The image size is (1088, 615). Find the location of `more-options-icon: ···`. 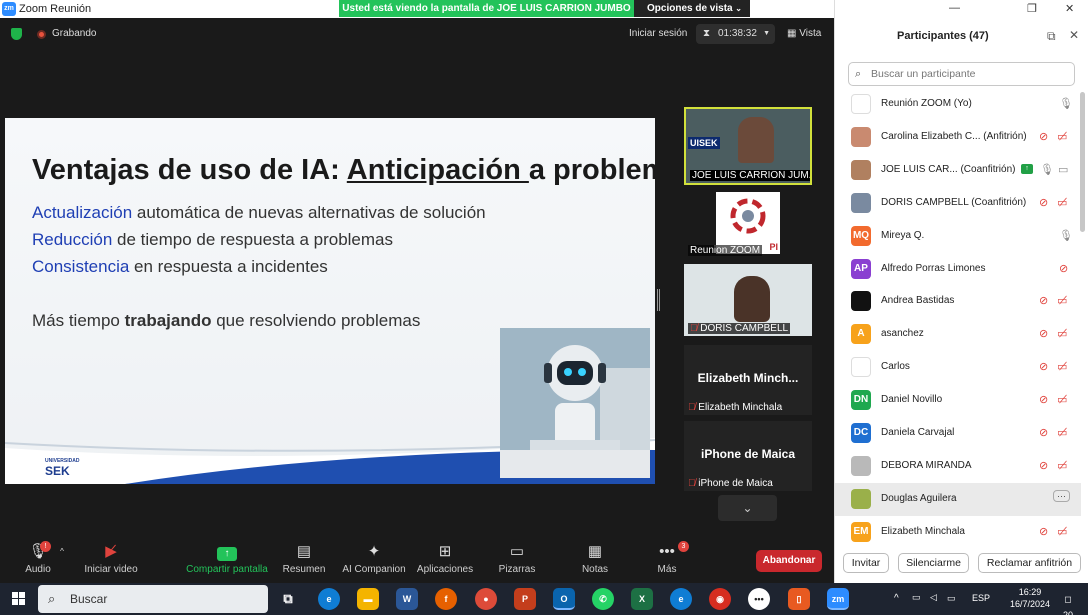

more-options-icon: ··· is located at coordinates (1061, 495).